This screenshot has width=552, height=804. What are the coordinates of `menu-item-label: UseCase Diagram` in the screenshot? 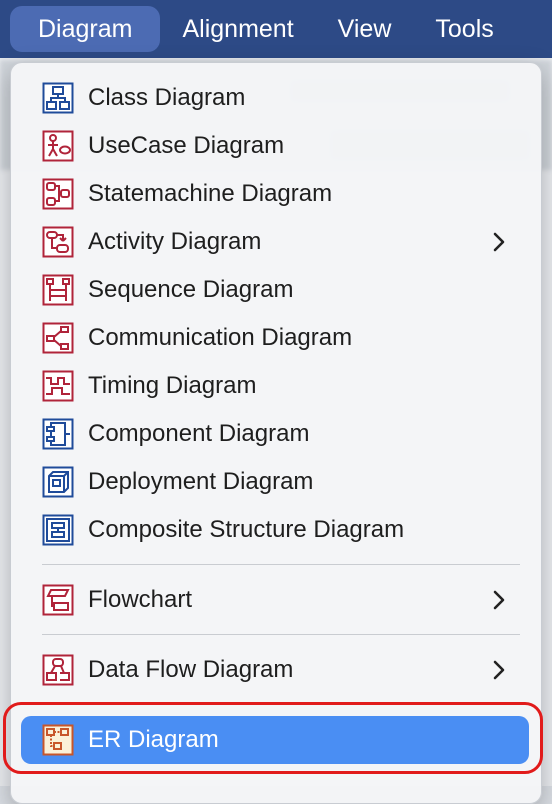 It's located at (186, 145).